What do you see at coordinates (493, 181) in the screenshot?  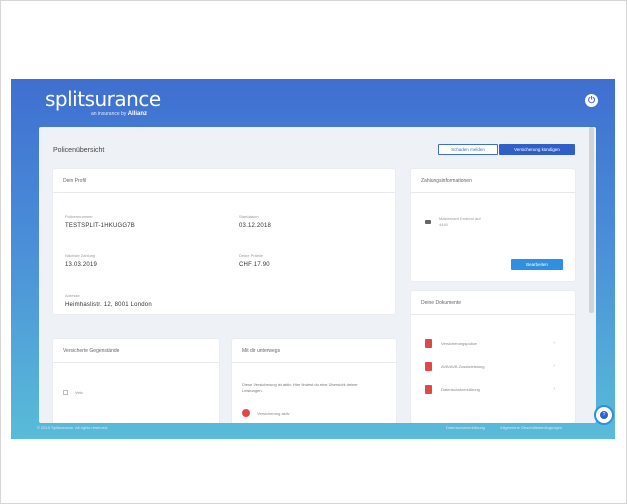 I see `payment-title: Zahlungsinformationen` at bounding box center [493, 181].